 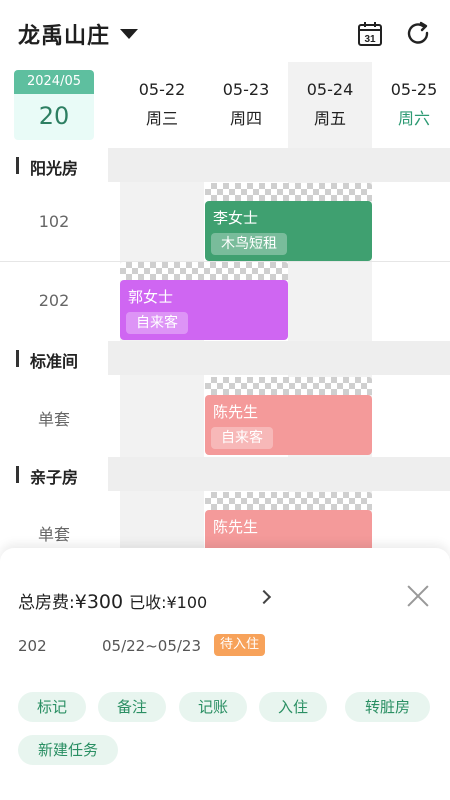 I want to click on booking-card: 陈先生, so click(x=288, y=529).